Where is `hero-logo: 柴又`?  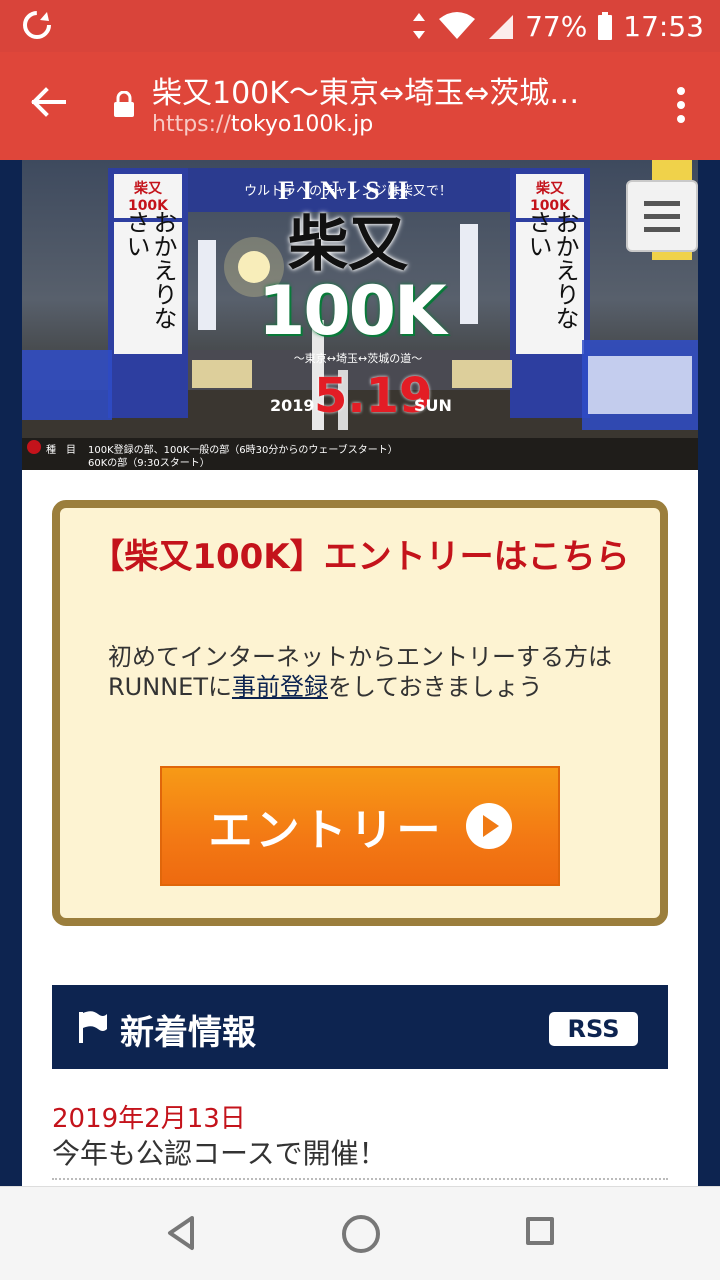 hero-logo: 柴又 is located at coordinates (348, 245).